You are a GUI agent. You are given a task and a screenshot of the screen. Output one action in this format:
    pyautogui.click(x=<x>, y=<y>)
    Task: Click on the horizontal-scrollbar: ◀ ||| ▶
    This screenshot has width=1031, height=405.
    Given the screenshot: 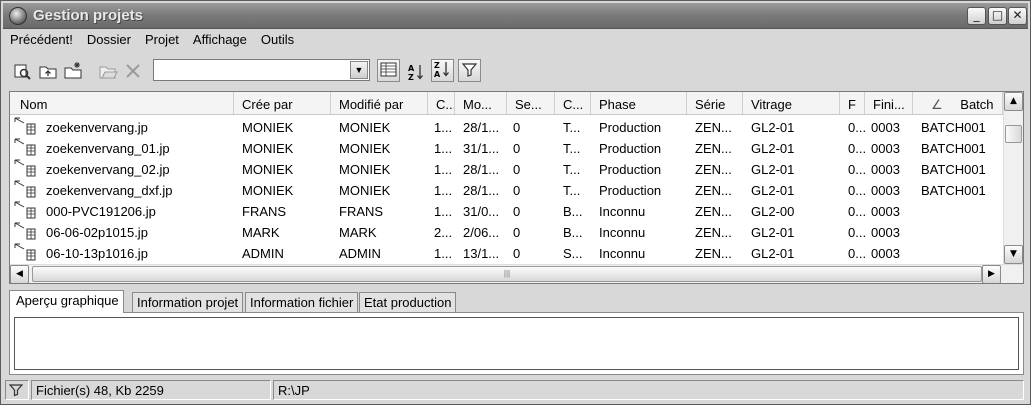 What is the action you would take?
    pyautogui.click(x=516, y=273)
    